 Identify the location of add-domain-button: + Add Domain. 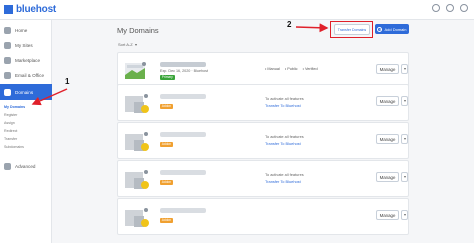
(392, 29).